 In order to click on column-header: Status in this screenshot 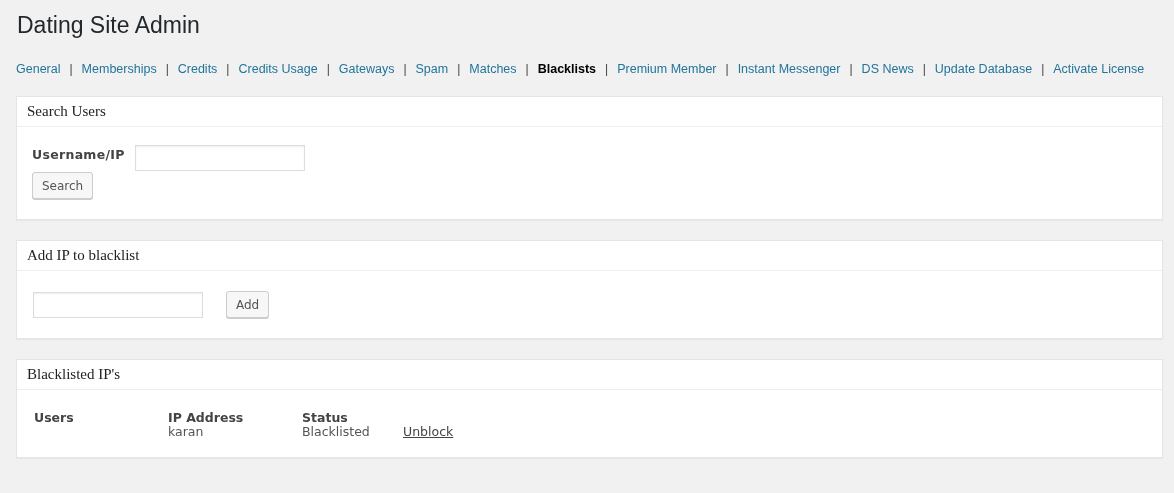, I will do `click(325, 418)`.